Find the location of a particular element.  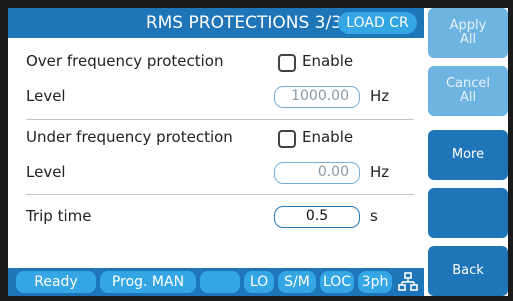

more-label: More is located at coordinates (468, 154).